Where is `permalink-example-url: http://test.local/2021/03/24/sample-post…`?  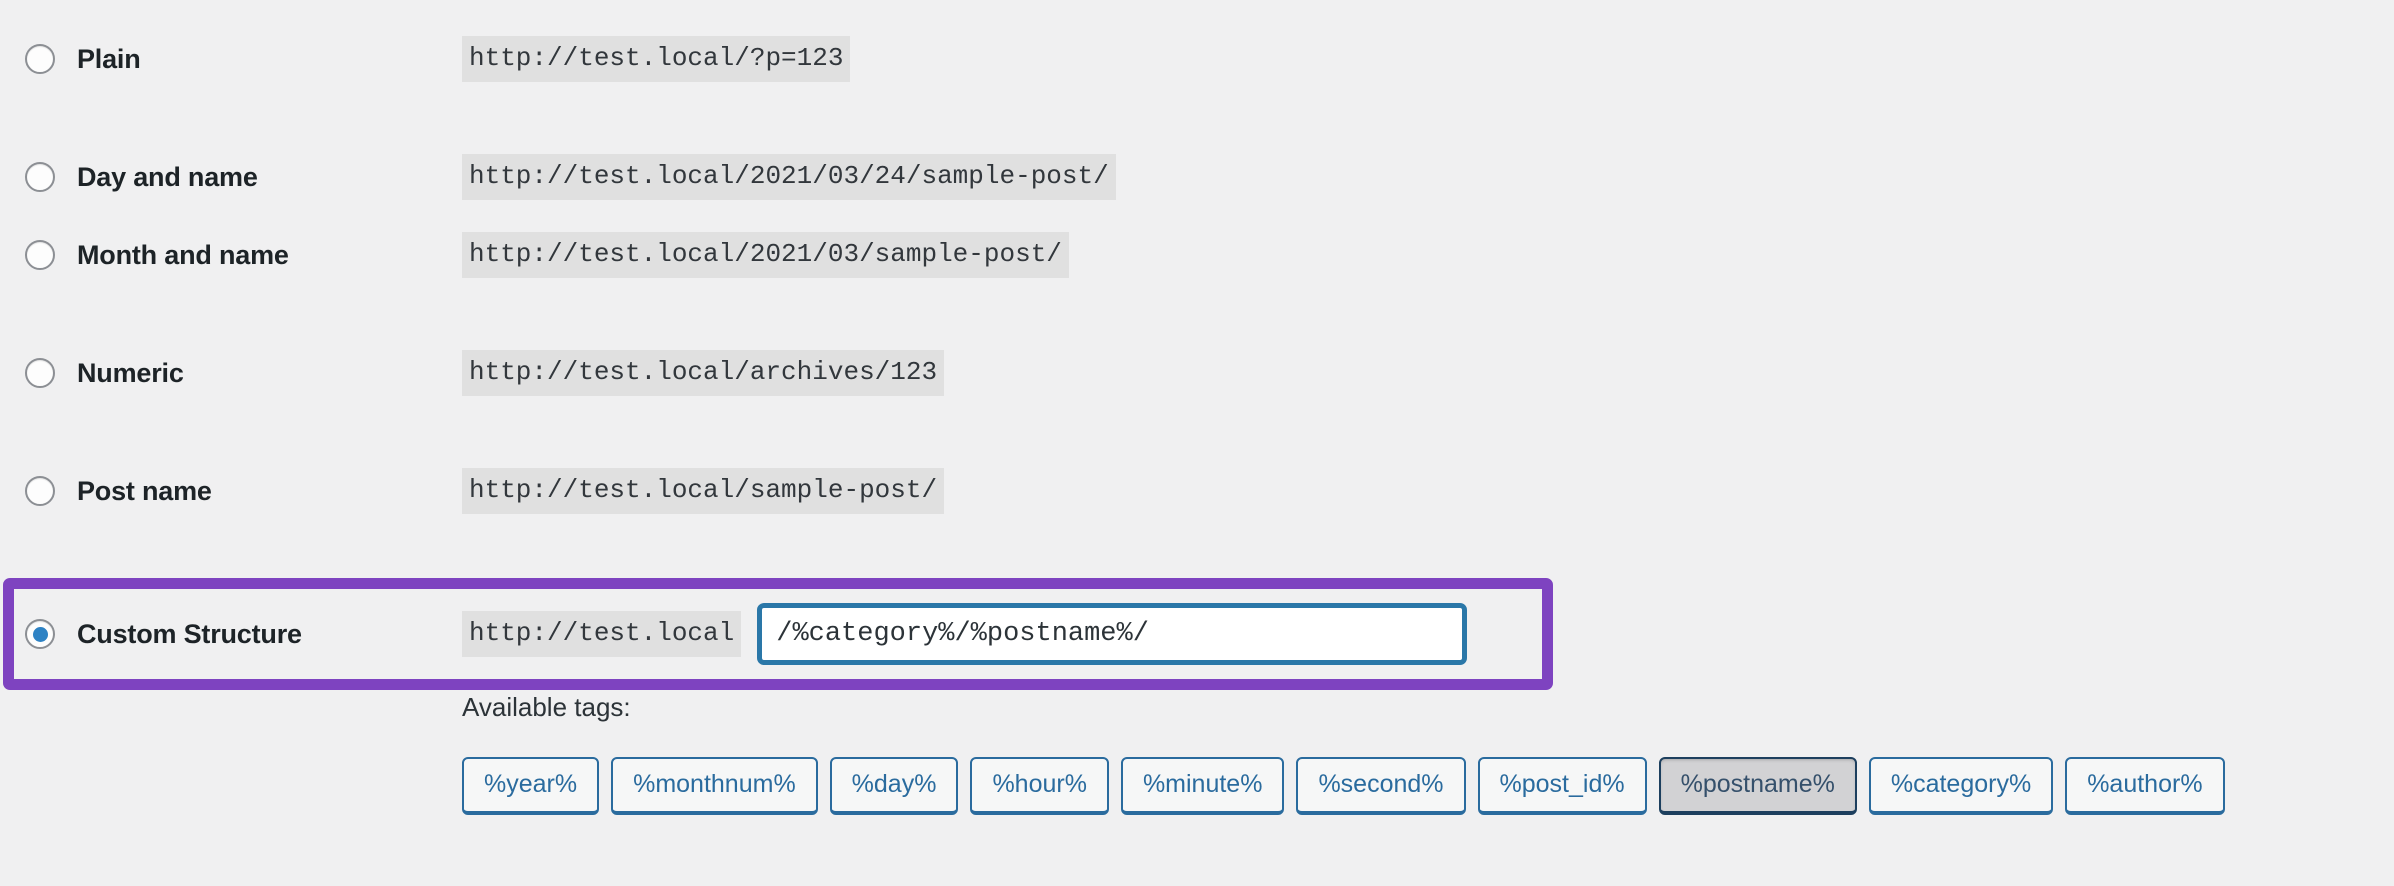
permalink-example-url: http://test.local/2021/03/24/sample-post… is located at coordinates (789, 177).